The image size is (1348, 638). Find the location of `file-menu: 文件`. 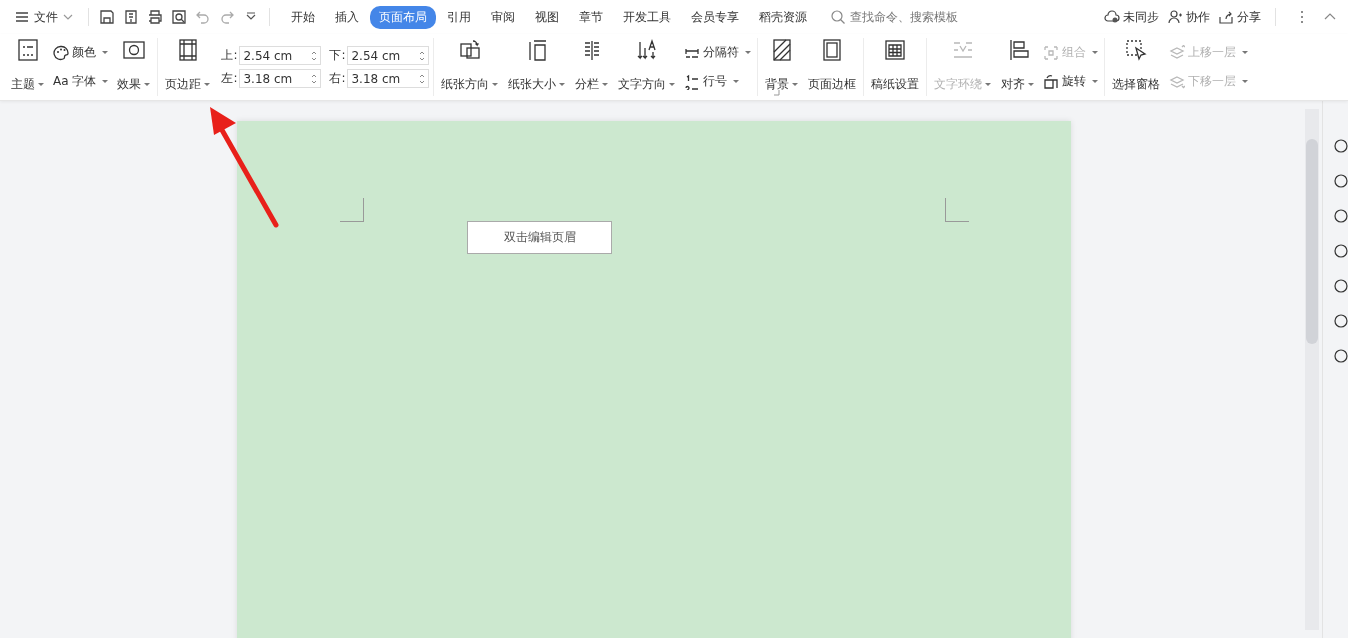

file-menu: 文件 is located at coordinates (44, 17).